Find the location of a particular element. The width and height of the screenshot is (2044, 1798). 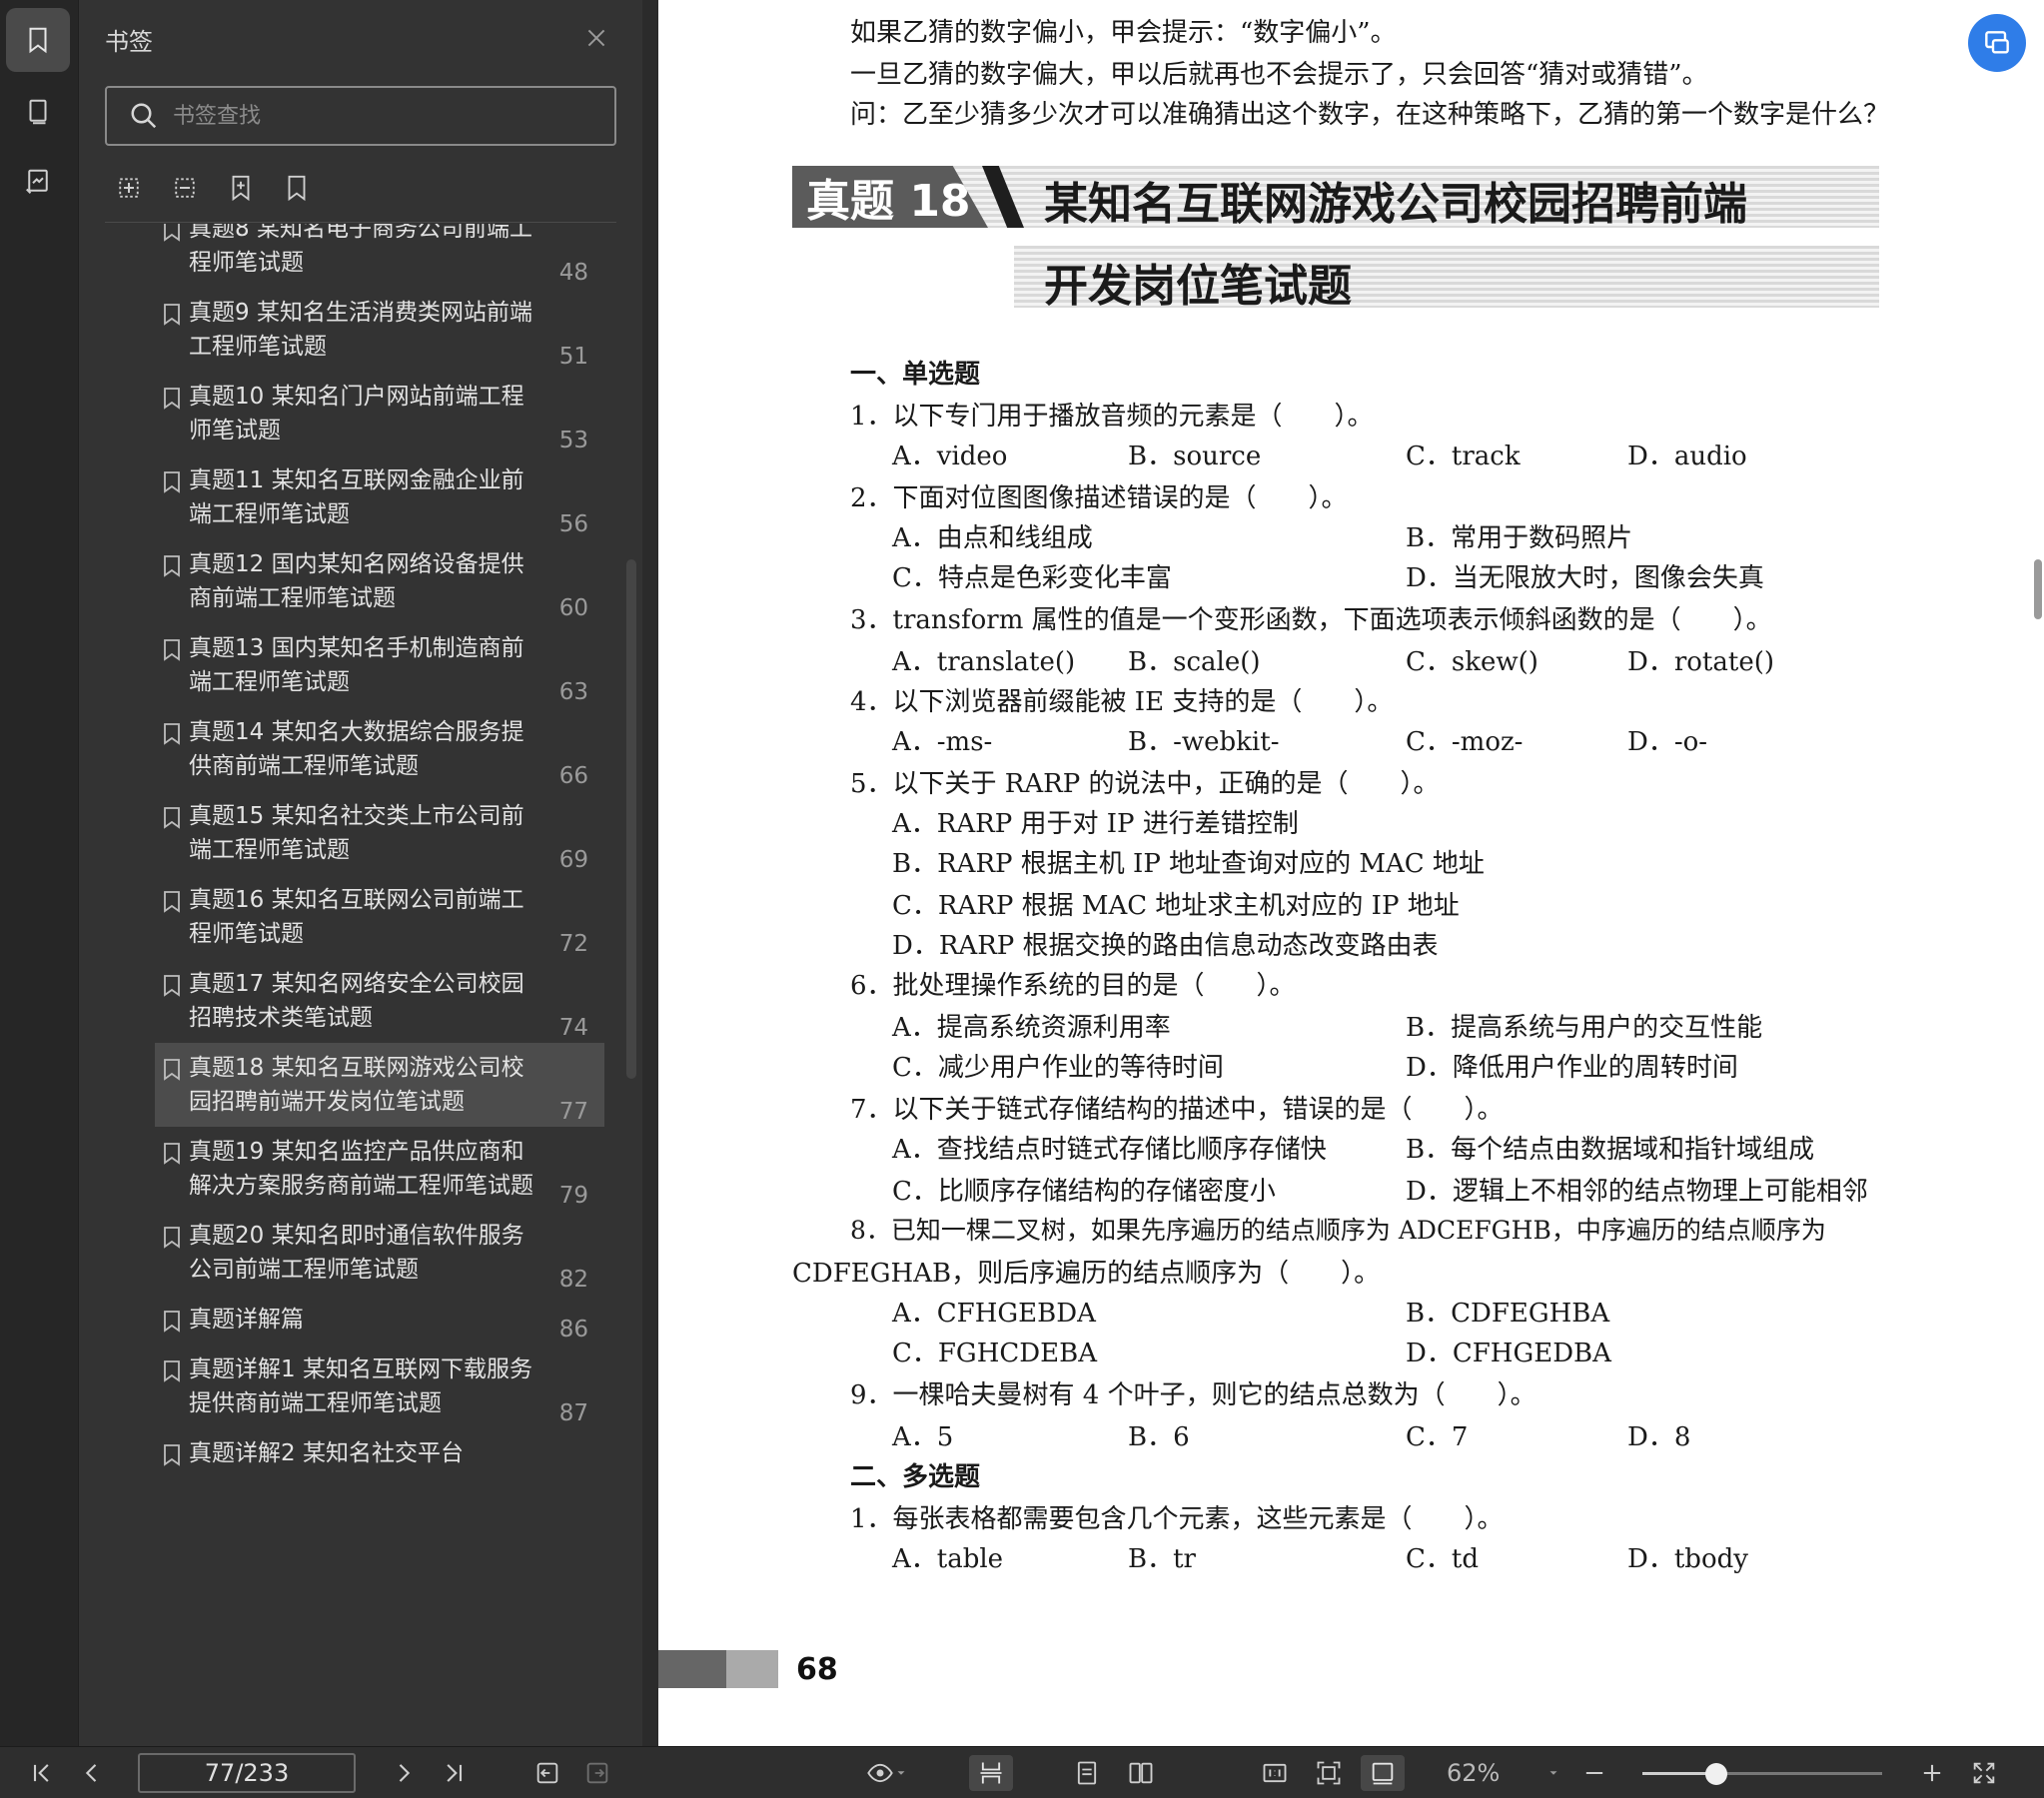

bookmark-item: 真题8 某知名电子商务公司前端工程师笔试题 48 is located at coordinates (379, 256).